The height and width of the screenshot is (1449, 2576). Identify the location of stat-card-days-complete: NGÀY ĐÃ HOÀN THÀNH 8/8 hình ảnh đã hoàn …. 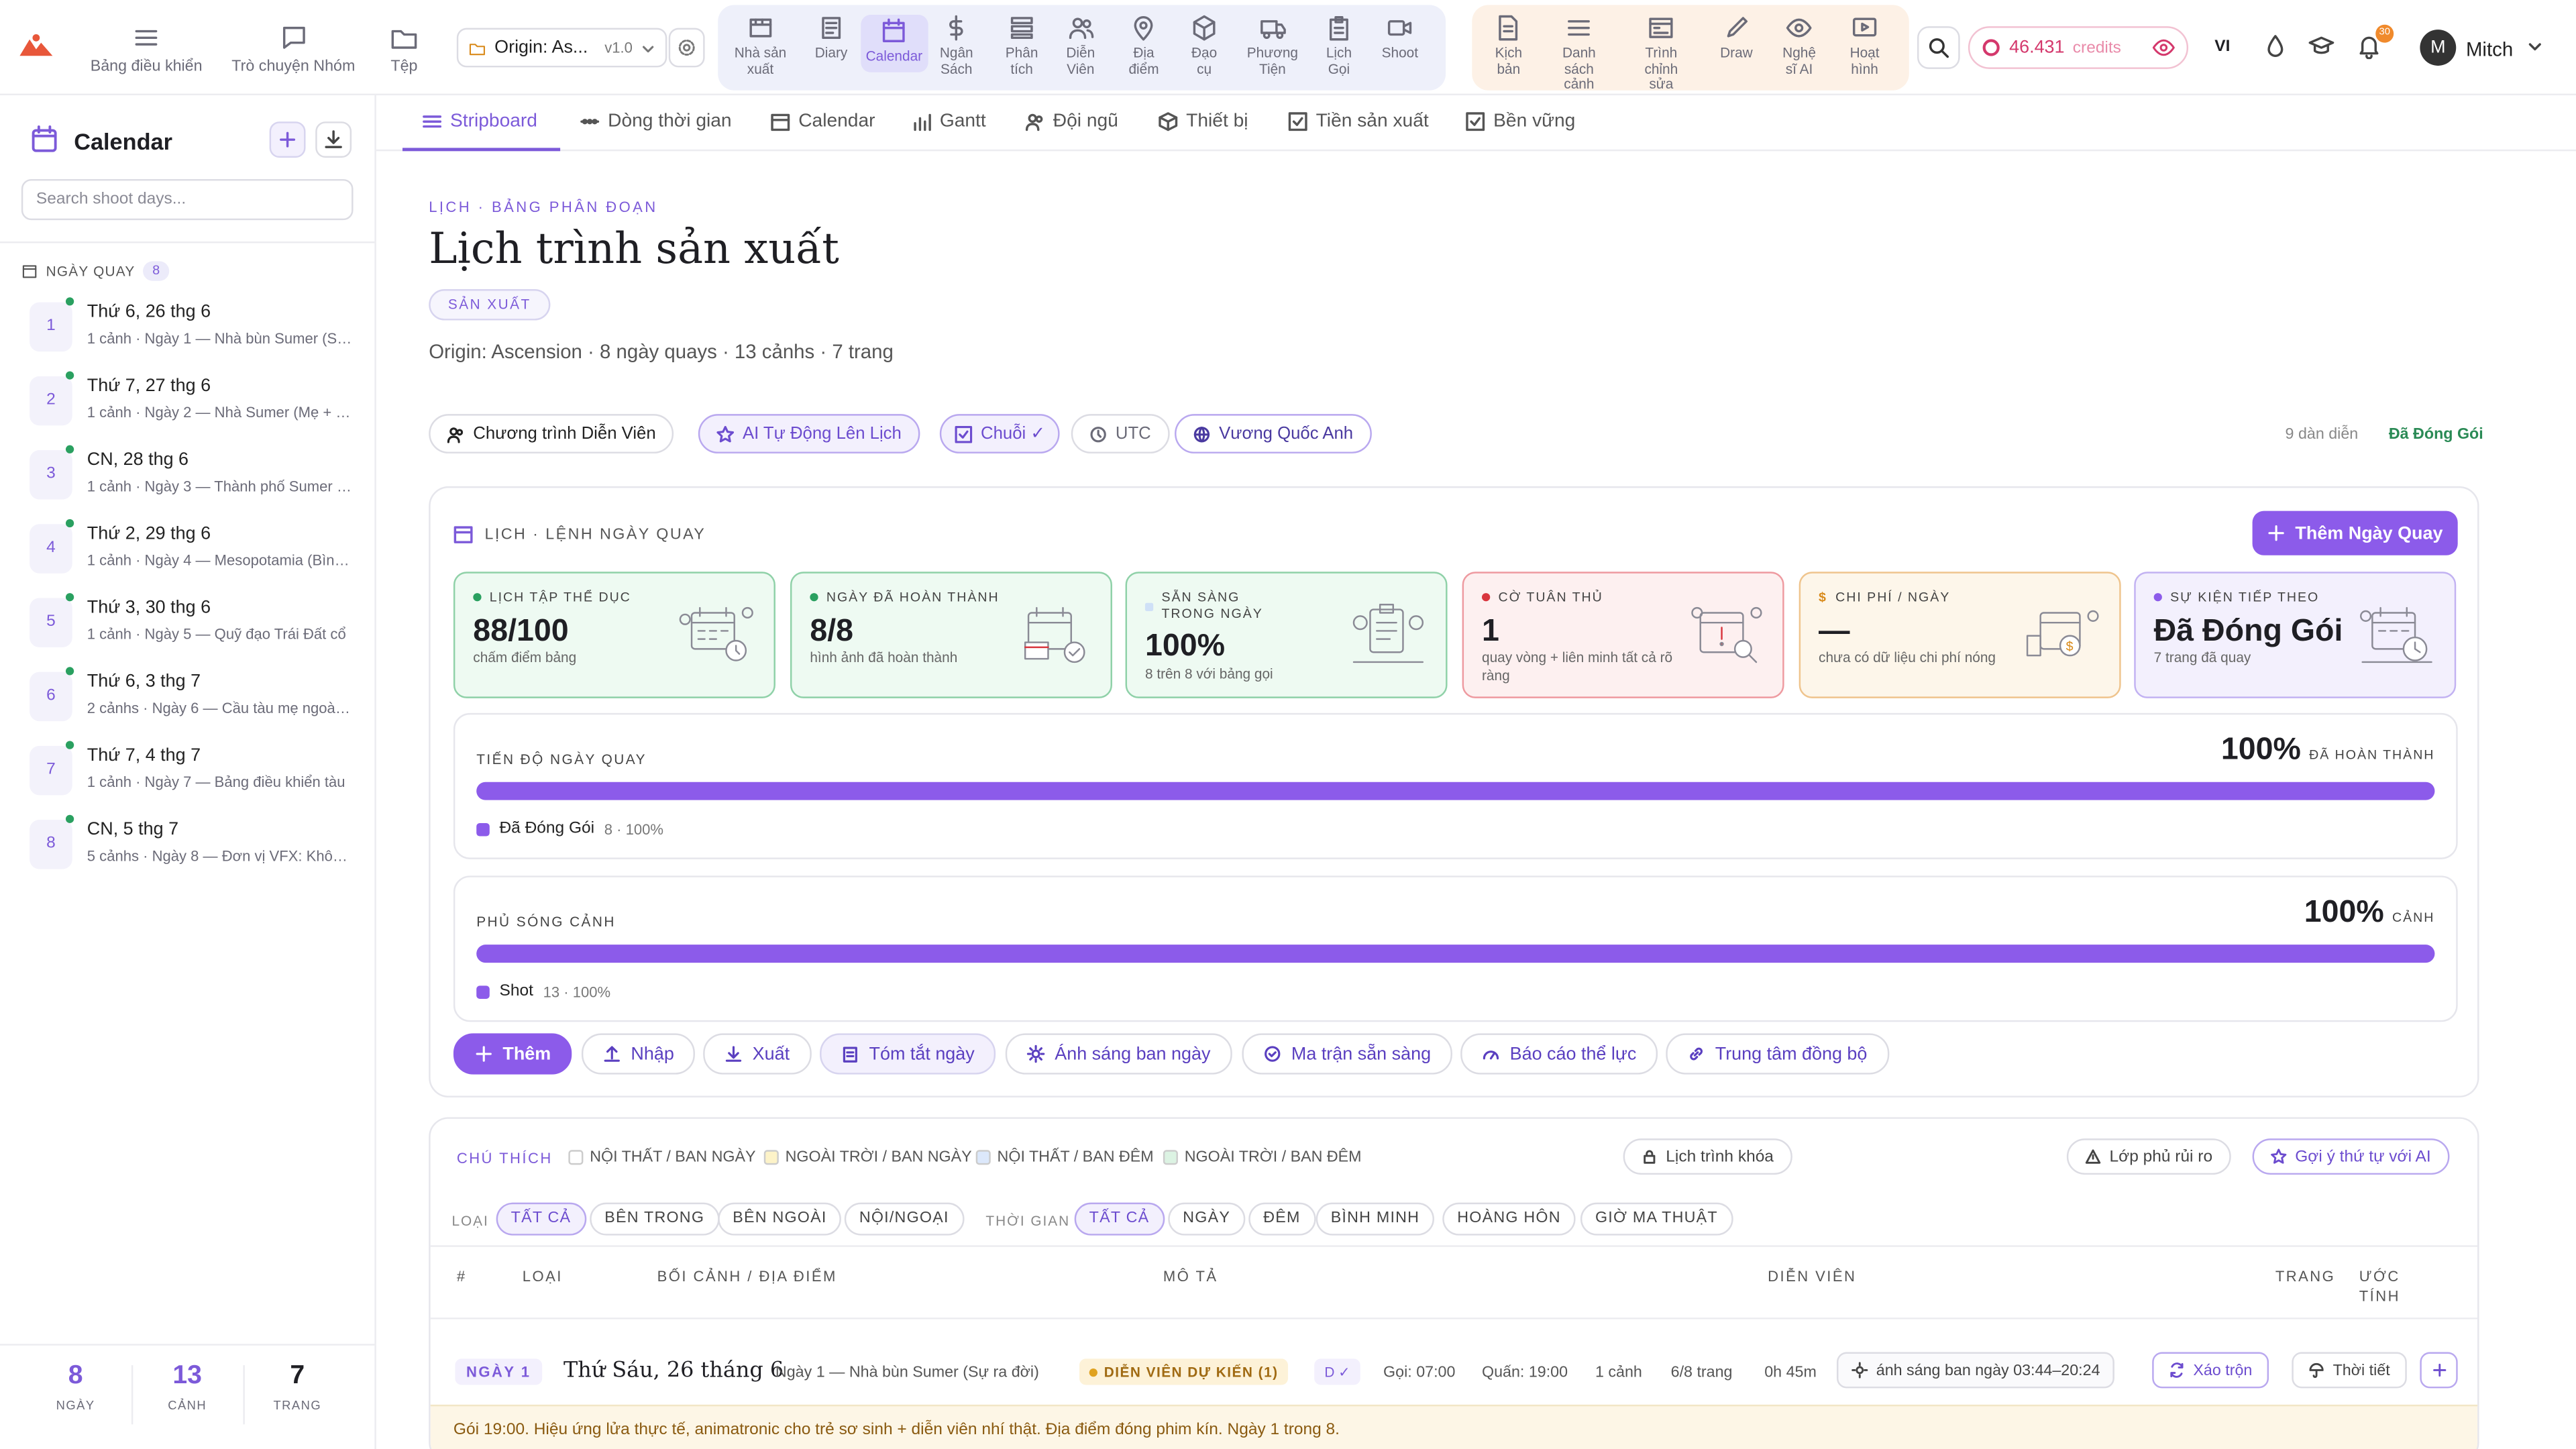
(951, 635).